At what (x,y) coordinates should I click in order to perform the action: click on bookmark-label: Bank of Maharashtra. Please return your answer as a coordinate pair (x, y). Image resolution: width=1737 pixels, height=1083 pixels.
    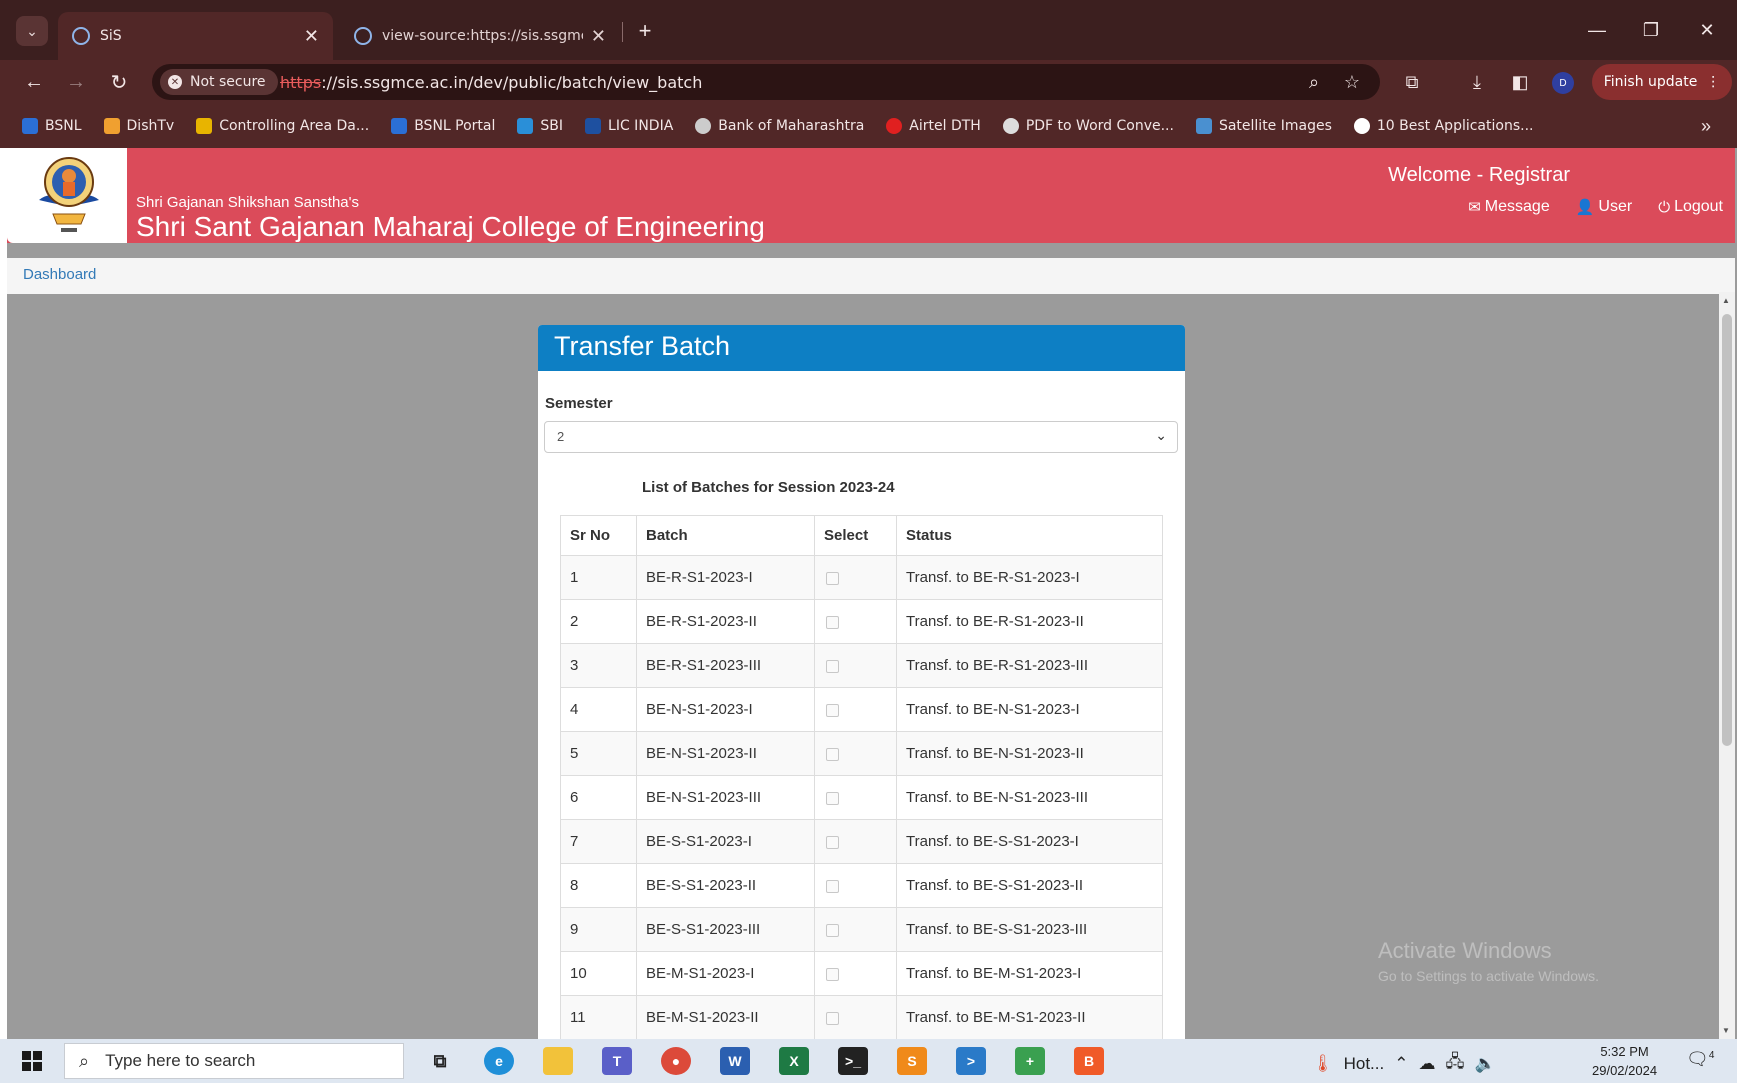
    Looking at the image, I should click on (791, 126).